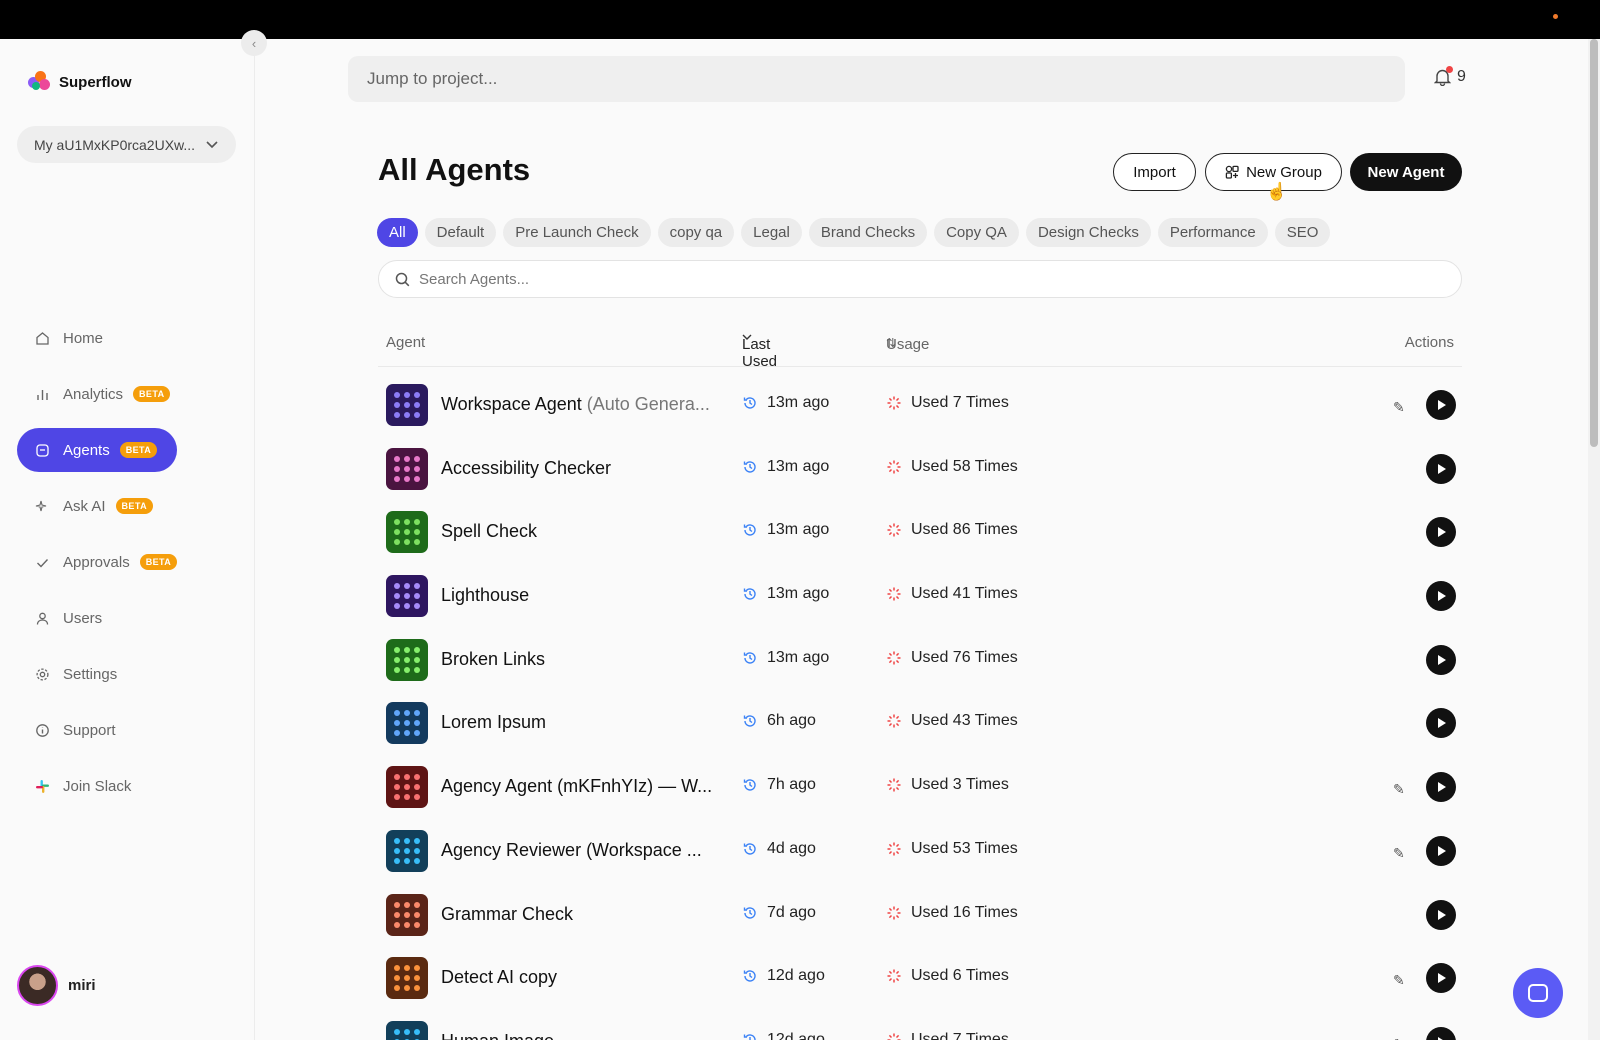 This screenshot has height=1040, width=1600. Describe the element at coordinates (97, 450) in the screenshot. I see `sidebar-item-agents: Agents BETA` at that location.